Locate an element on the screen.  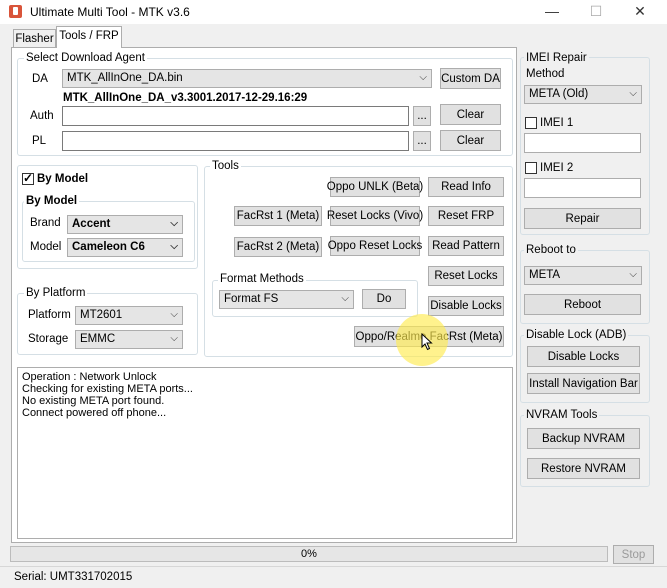
da-select-value: MTK_AllInOne_DA.bin is located at coordinates (125, 78).